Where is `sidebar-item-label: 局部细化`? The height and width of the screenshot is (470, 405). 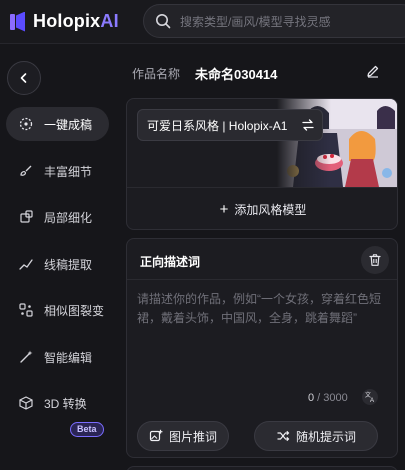
sidebar-item-label: 局部细化 is located at coordinates (68, 217).